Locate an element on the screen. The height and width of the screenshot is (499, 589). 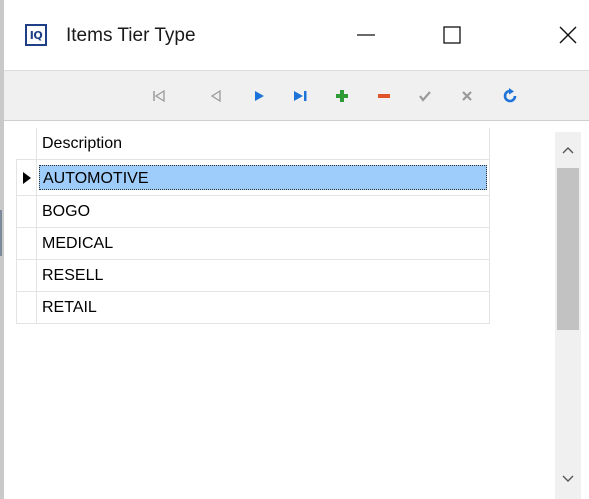
prior-icon is located at coordinates (215, 96).